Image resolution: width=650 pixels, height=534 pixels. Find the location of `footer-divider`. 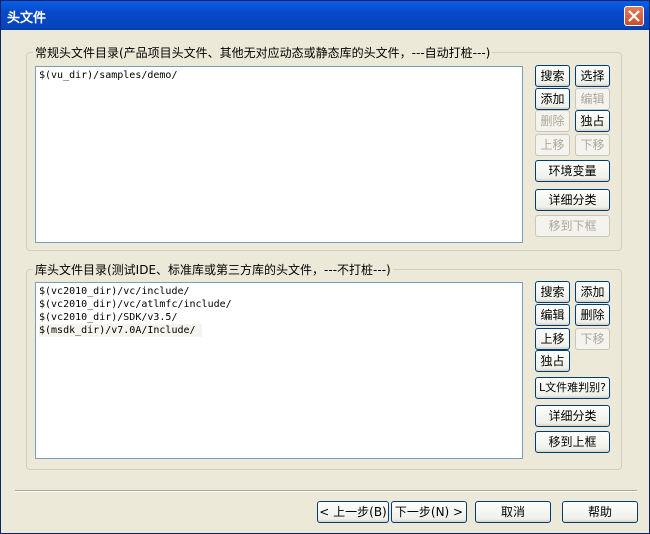

footer-divider is located at coordinates (326, 491).